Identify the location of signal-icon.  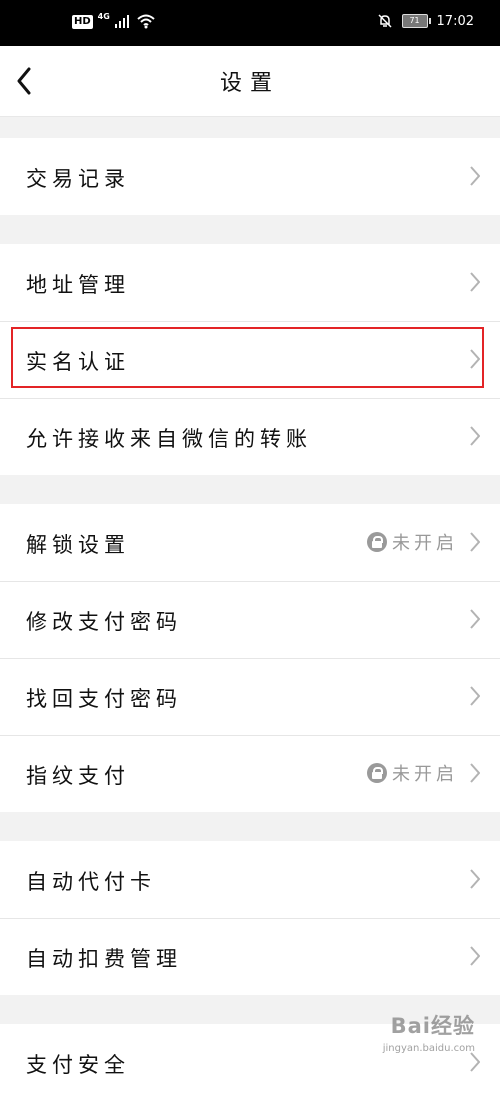
(121, 21).